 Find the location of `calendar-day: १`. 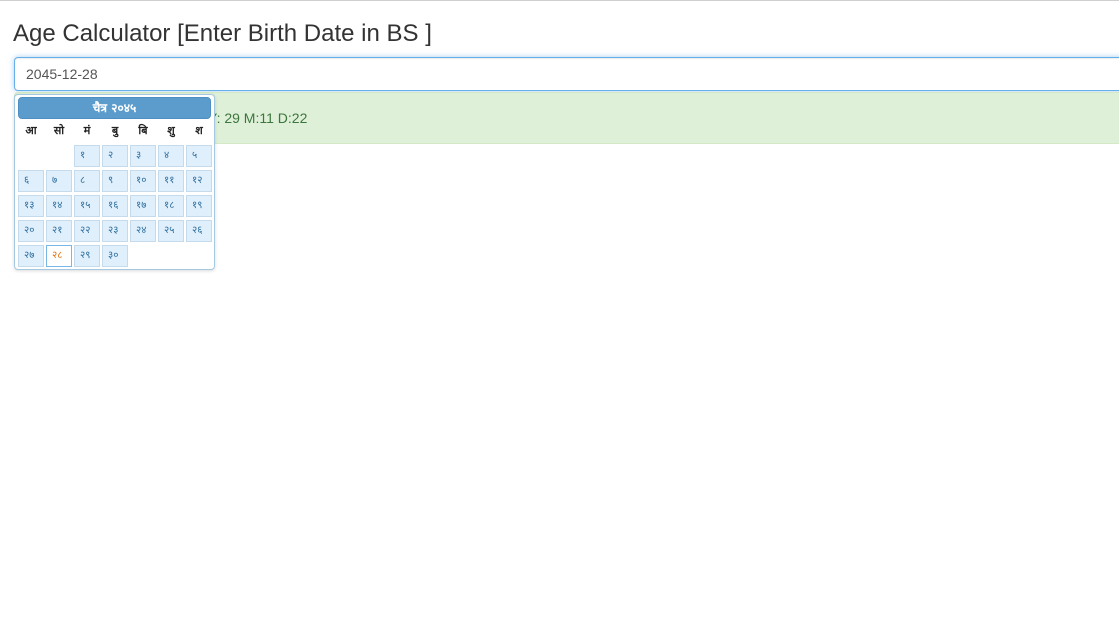

calendar-day: १ is located at coordinates (87, 156).